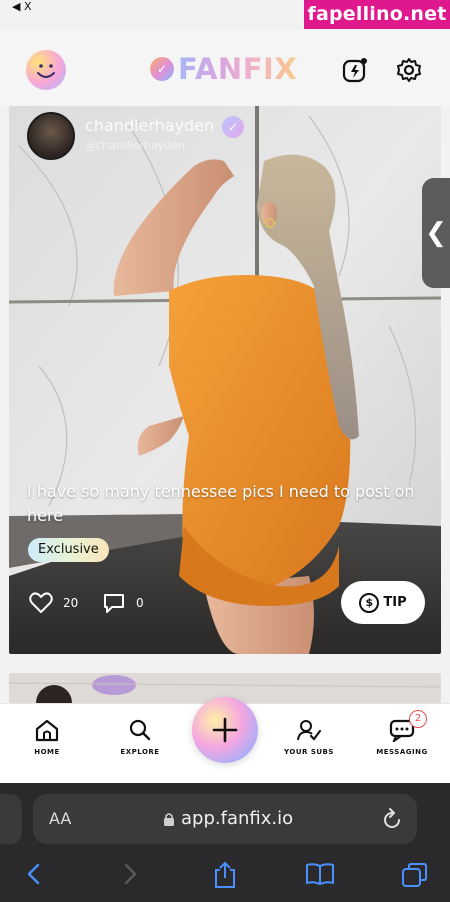  I want to click on fanfix-logo: ✓ FANFIX, so click(223, 69).